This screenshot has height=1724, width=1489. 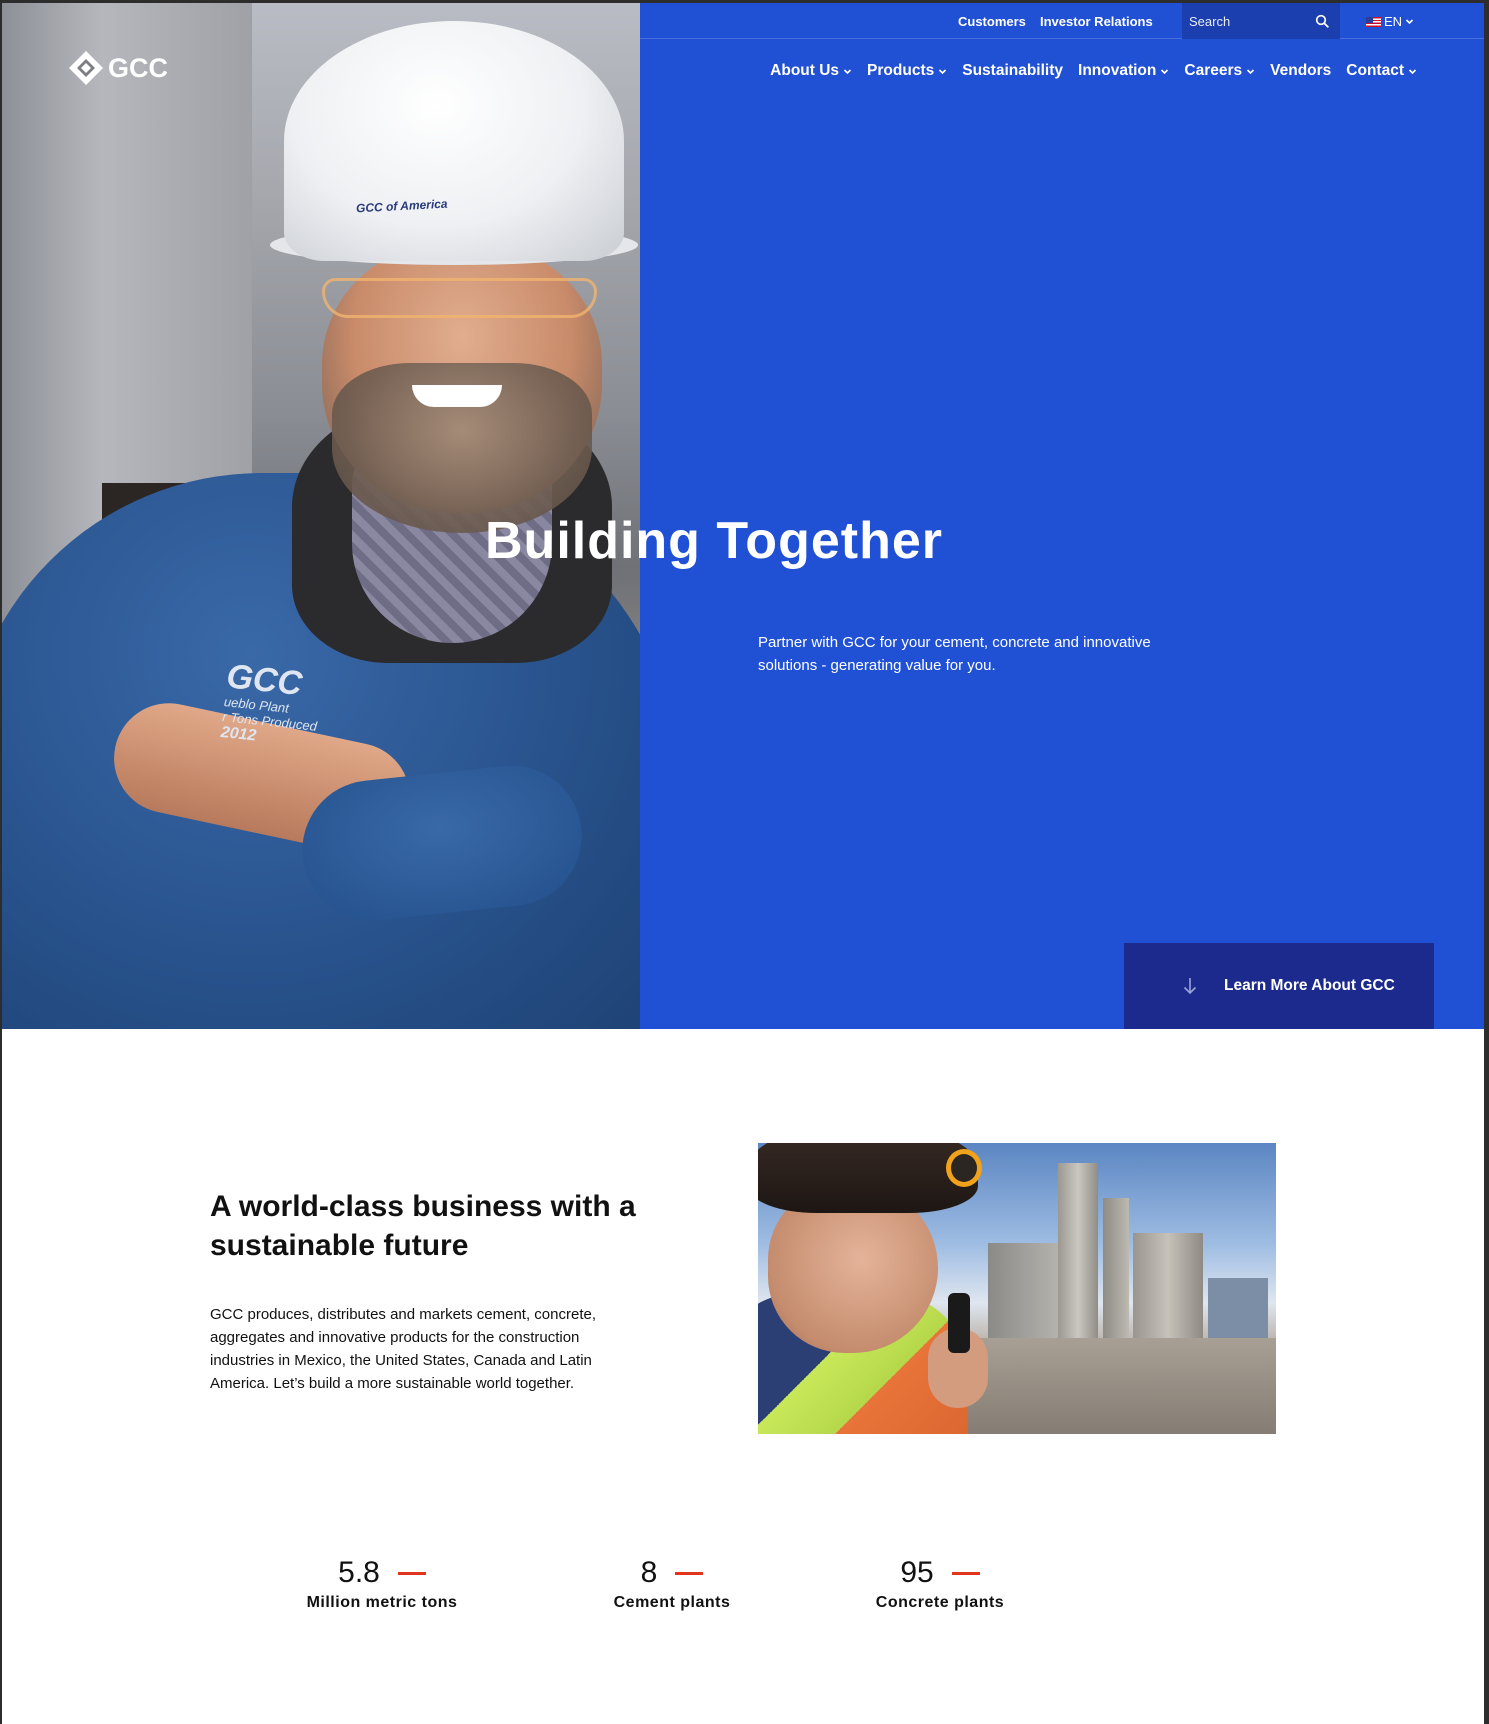 I want to click on gcc-logo: GCC, so click(x=118, y=68).